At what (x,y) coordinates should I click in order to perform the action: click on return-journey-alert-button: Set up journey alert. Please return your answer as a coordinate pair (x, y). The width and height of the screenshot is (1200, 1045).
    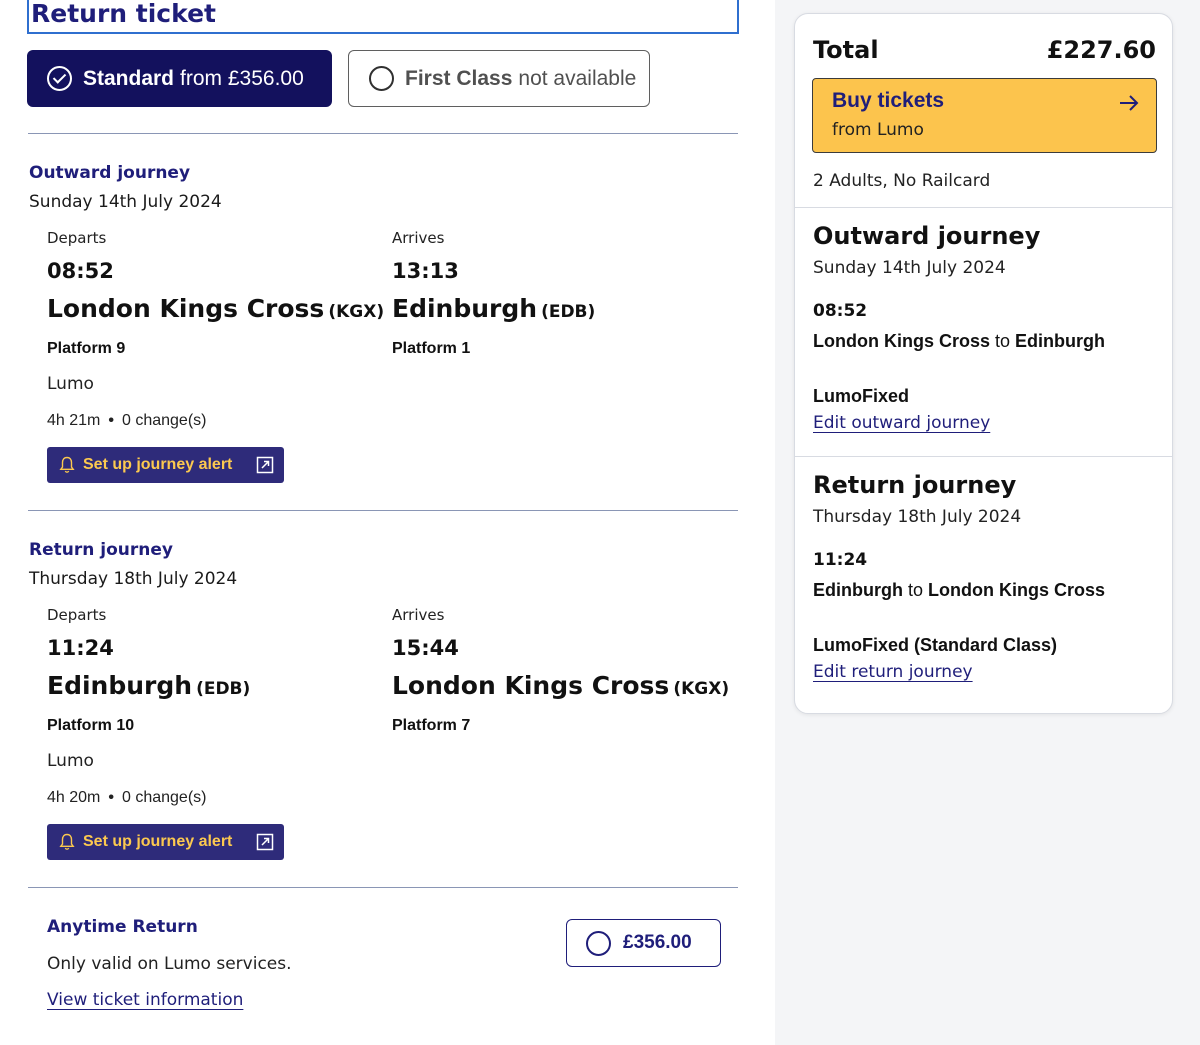
    Looking at the image, I should click on (165, 842).